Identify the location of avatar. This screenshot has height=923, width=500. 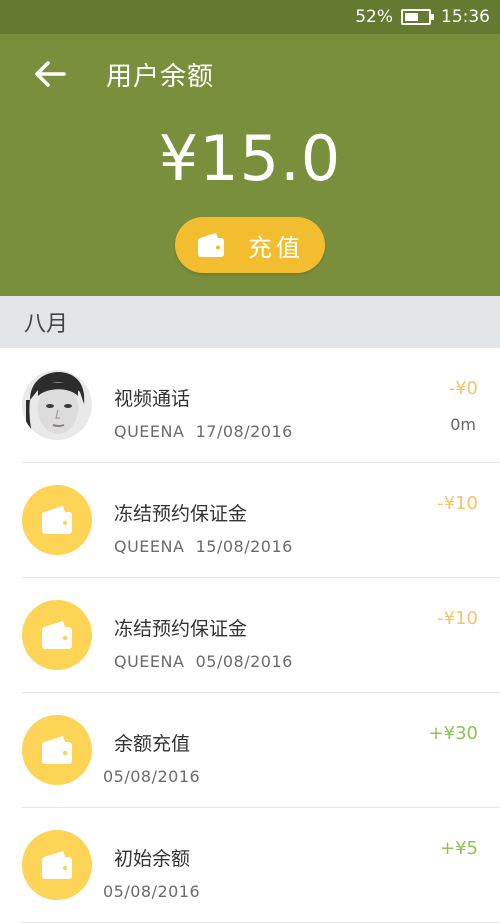
(57, 405).